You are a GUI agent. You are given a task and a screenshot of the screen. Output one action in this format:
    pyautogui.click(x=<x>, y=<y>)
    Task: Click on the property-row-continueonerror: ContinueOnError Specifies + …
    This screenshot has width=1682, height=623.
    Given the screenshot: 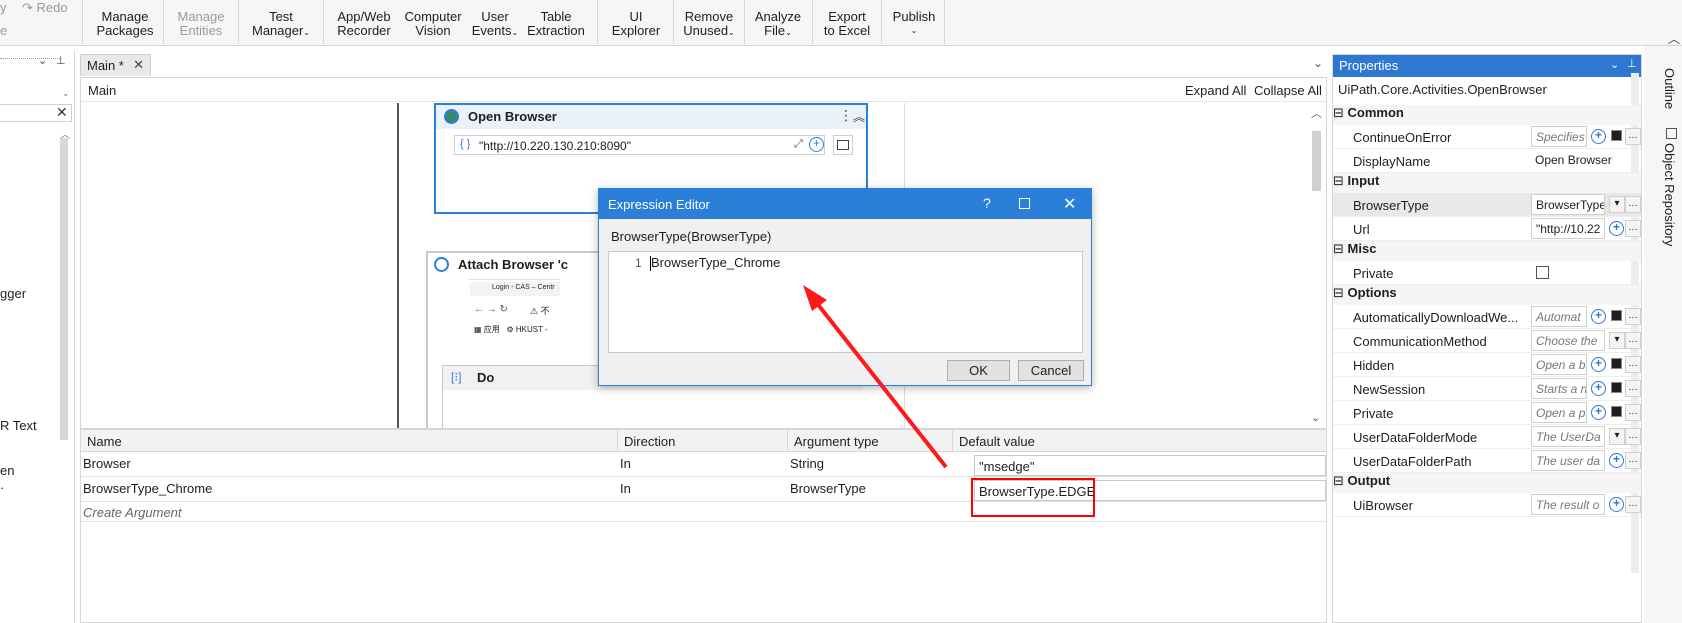 What is the action you would take?
    pyautogui.click(x=1487, y=137)
    